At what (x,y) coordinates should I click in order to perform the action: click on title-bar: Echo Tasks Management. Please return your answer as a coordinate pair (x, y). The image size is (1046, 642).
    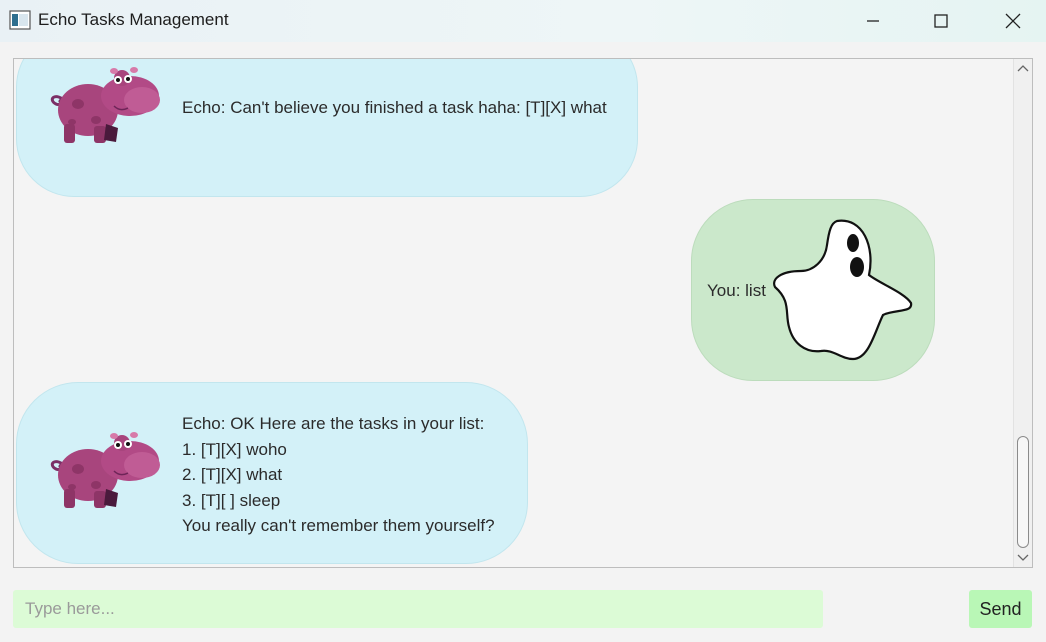
    Looking at the image, I should click on (523, 21).